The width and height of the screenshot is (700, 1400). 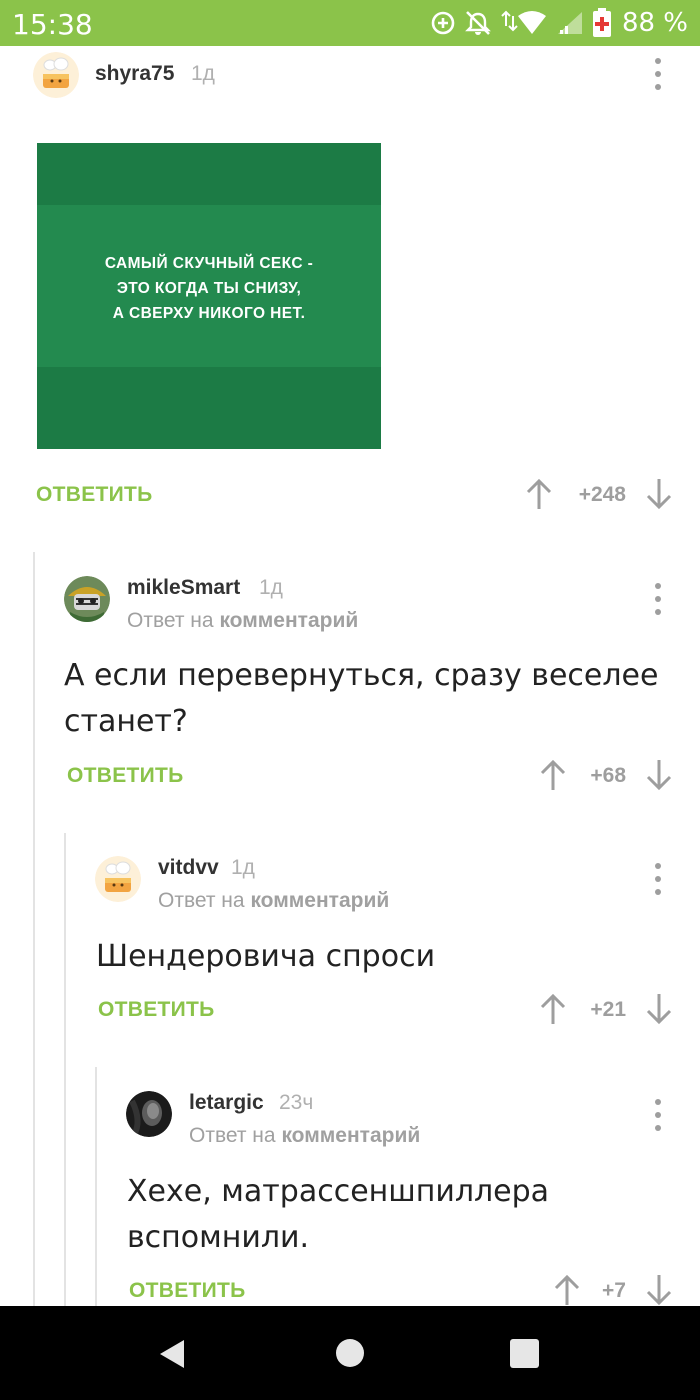 What do you see at coordinates (134, 74) in the screenshot?
I see `username: shyra75` at bounding box center [134, 74].